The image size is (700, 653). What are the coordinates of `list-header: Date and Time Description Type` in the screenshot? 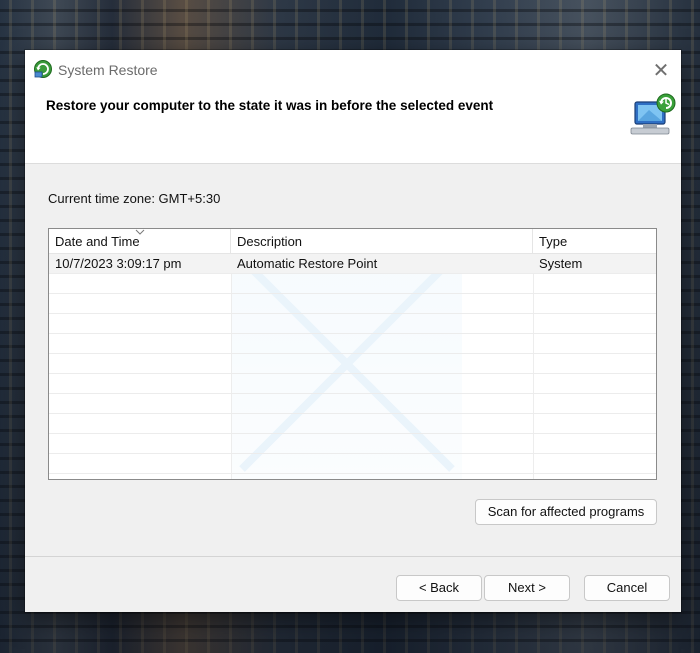 It's located at (352, 241).